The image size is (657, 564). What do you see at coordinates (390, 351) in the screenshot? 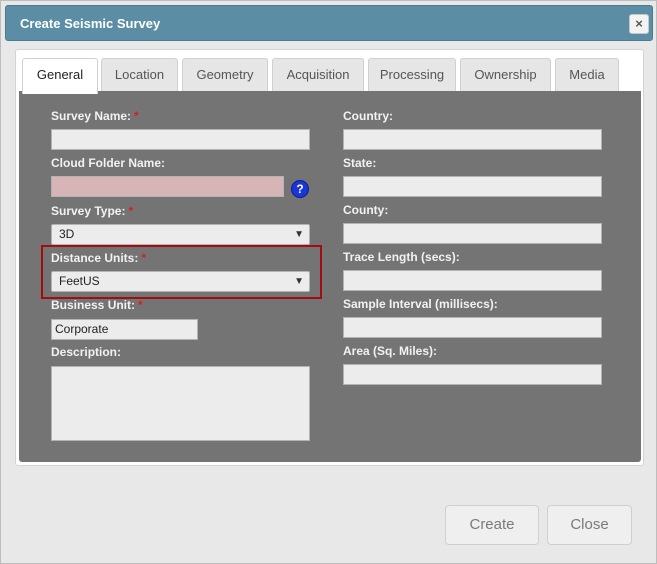
I see `area-label: Area (Sq. Miles):` at bounding box center [390, 351].